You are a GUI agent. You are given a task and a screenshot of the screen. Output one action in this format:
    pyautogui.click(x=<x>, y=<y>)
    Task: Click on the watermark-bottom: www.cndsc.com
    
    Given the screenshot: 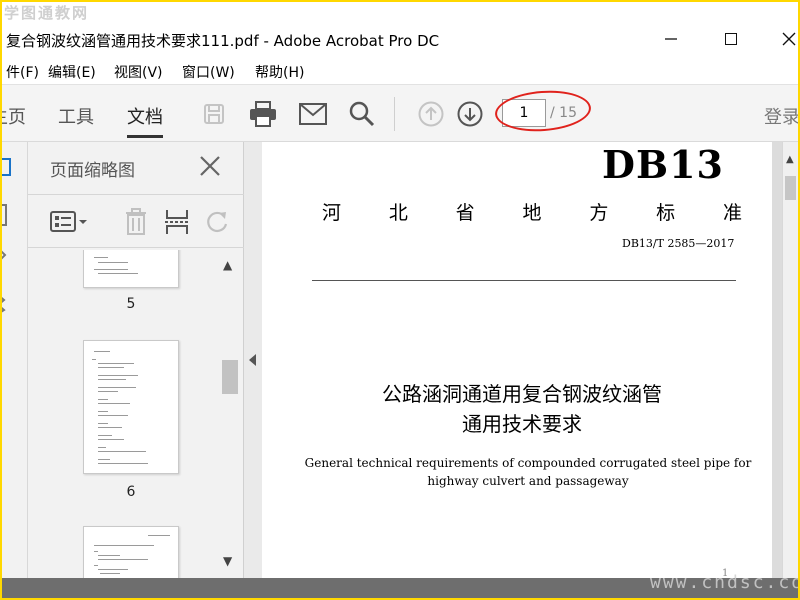 What is the action you would take?
    pyautogui.click(x=724, y=582)
    